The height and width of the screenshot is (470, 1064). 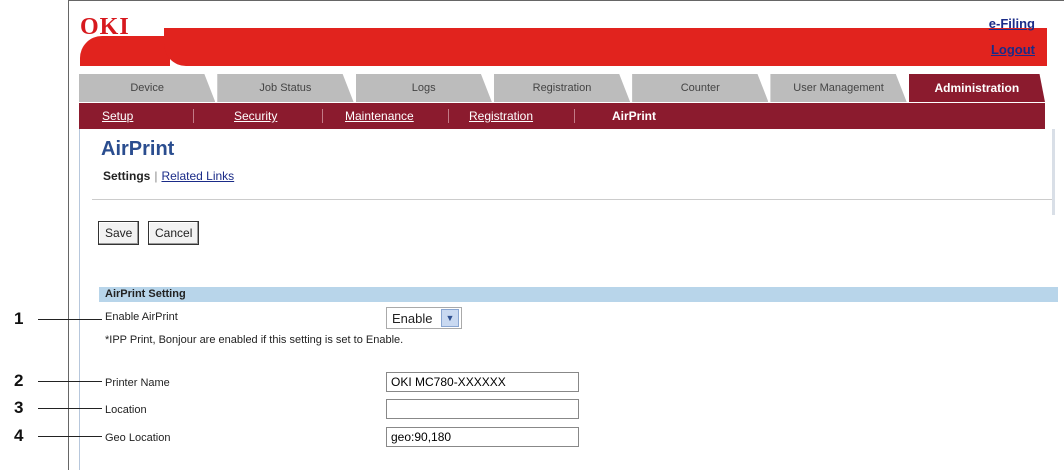 What do you see at coordinates (976, 88) in the screenshot?
I see `tab-administration: Administration` at bounding box center [976, 88].